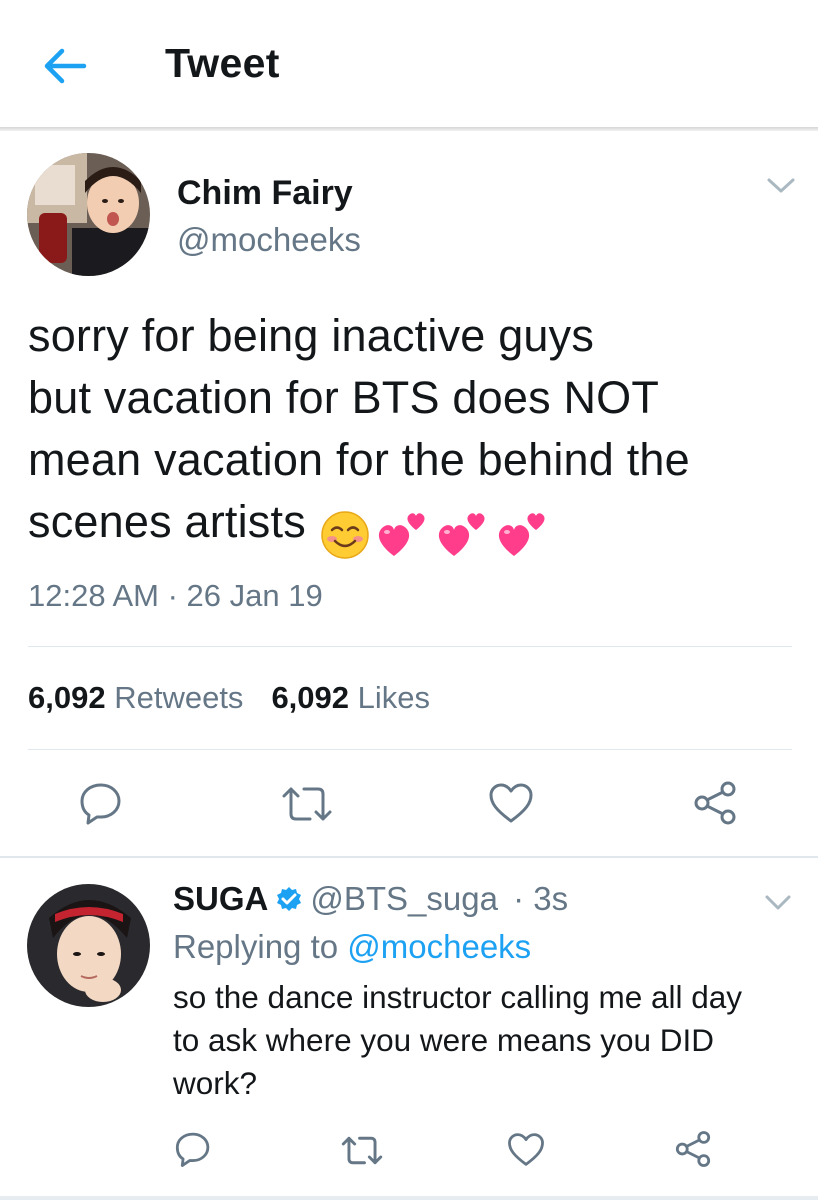  I want to click on likes-count: 6,092, so click(310, 697).